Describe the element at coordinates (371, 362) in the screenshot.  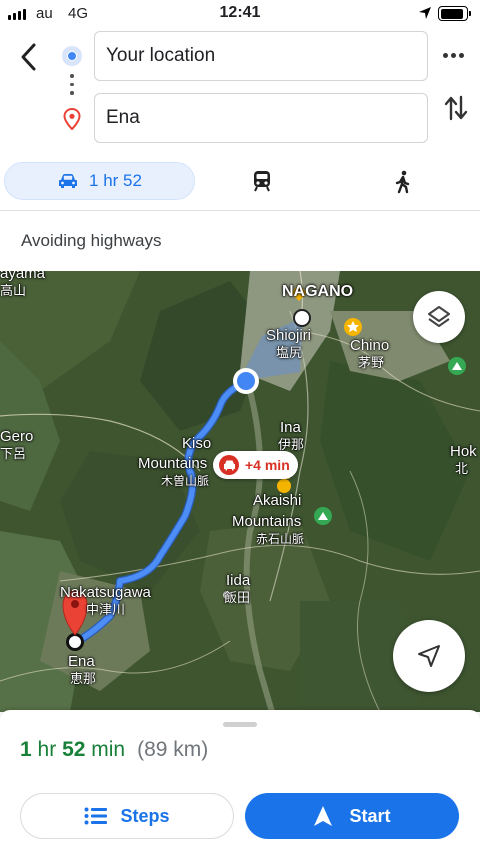
I see `map-label-chino-jp: 茅野` at that location.